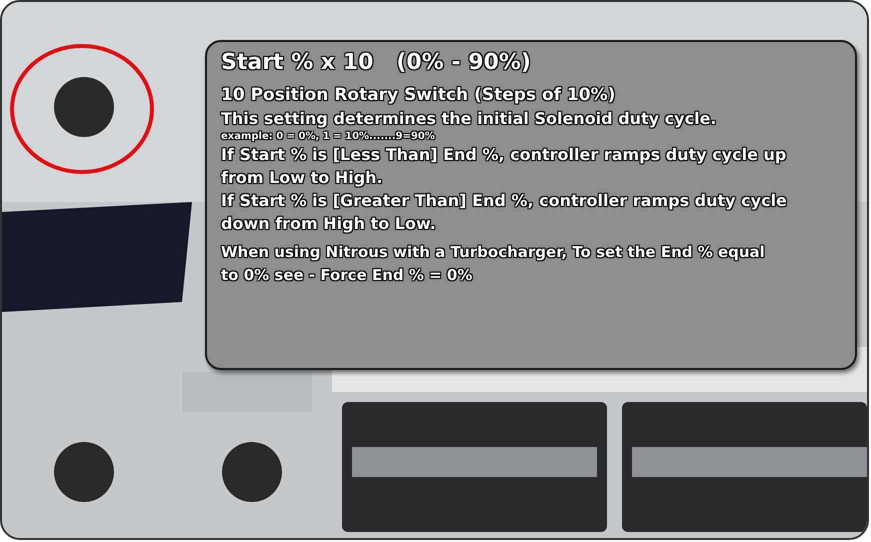  I want to click on tooltip-text: If Start % is [Less Than] End %, controller ramps duty cycle up from Low to High., so click(504, 166).